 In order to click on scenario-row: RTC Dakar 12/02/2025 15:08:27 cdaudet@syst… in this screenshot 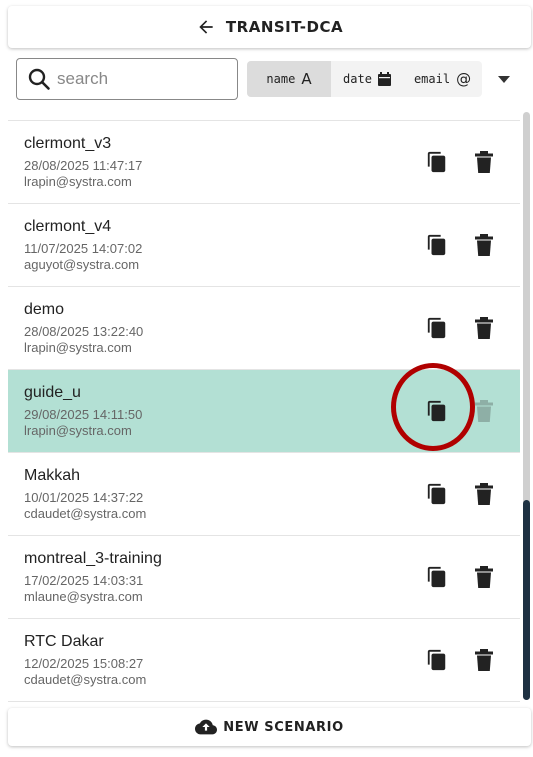, I will do `click(264, 660)`.